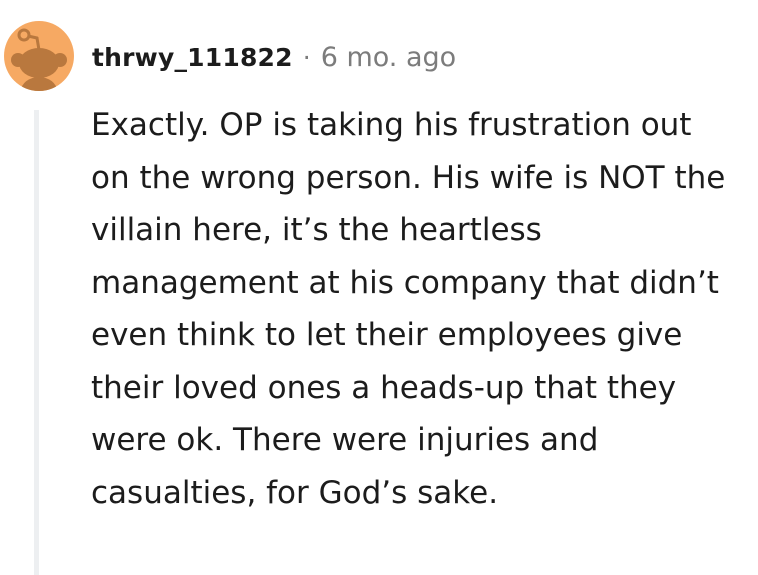  Describe the element at coordinates (36, 342) in the screenshot. I see `thread-collapse-line` at that location.